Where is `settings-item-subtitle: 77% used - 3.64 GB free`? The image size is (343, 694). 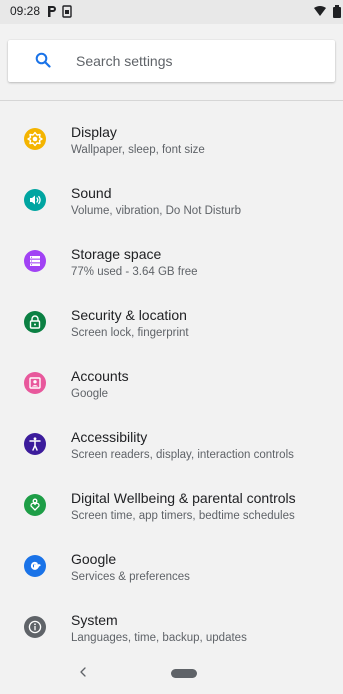 settings-item-subtitle: 77% used - 3.64 GB free is located at coordinates (134, 272).